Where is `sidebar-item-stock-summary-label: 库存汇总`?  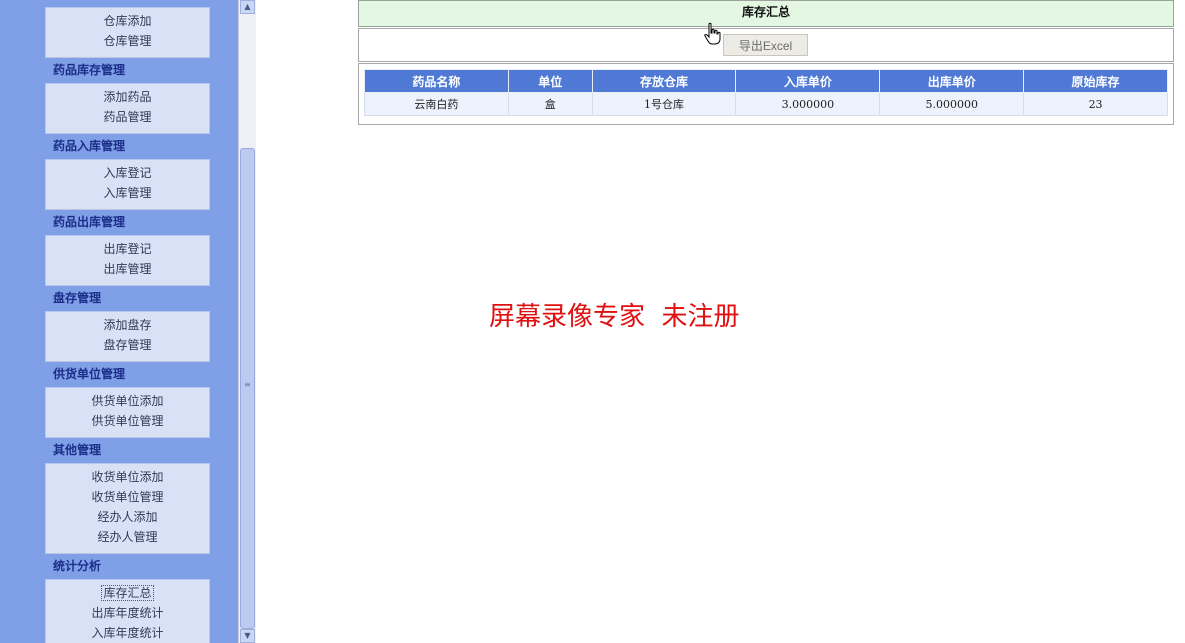
sidebar-item-stock-summary-label: 库存汇总 is located at coordinates (127, 593).